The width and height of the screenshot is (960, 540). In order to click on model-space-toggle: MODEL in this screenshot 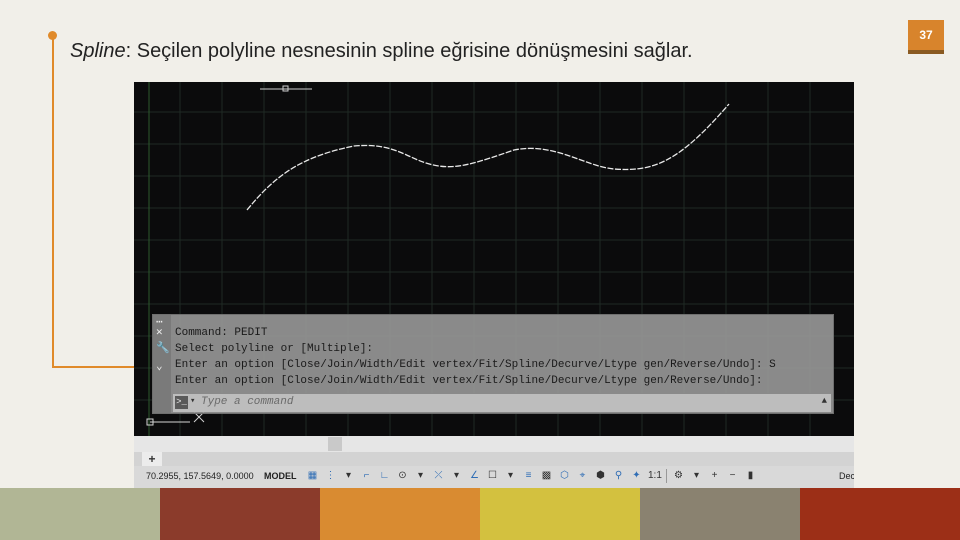, I will do `click(280, 476)`.